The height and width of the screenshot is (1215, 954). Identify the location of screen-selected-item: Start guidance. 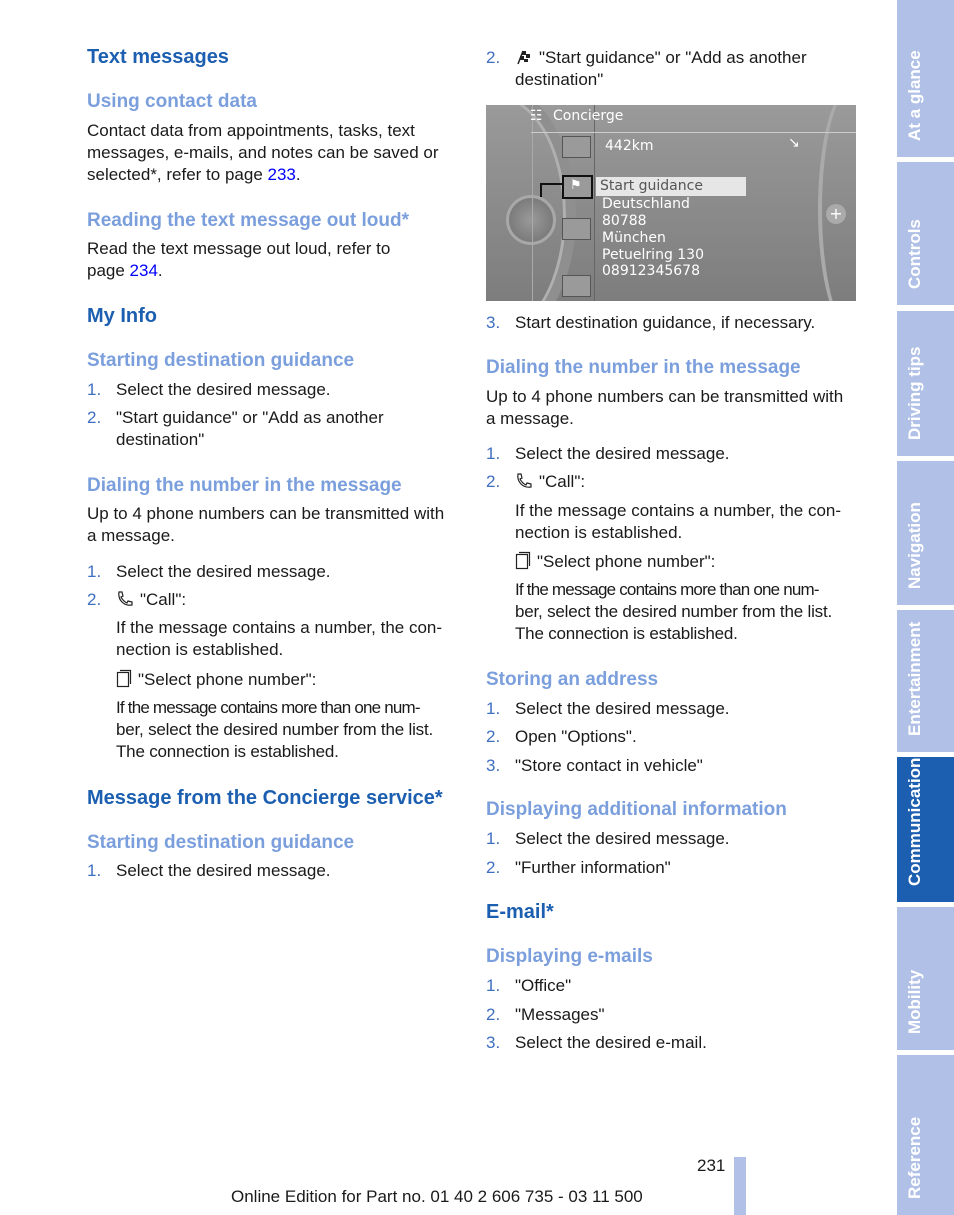
(651, 186).